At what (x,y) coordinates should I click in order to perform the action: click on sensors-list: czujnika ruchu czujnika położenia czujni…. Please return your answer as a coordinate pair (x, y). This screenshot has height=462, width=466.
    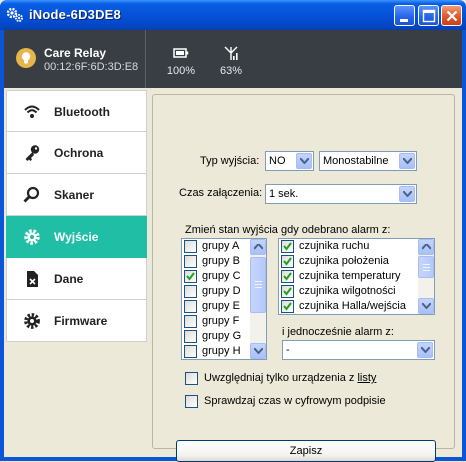
    Looking at the image, I should click on (356, 276).